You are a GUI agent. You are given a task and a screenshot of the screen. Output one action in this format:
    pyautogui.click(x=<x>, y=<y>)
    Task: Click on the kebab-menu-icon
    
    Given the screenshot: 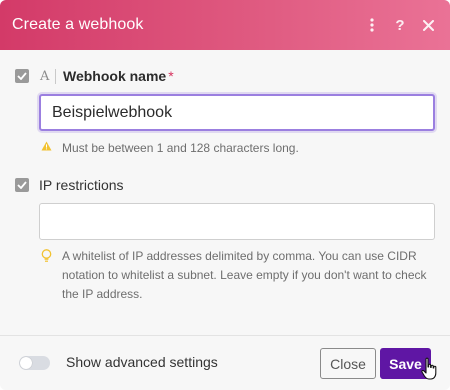 What is the action you would take?
    pyautogui.click(x=372, y=25)
    